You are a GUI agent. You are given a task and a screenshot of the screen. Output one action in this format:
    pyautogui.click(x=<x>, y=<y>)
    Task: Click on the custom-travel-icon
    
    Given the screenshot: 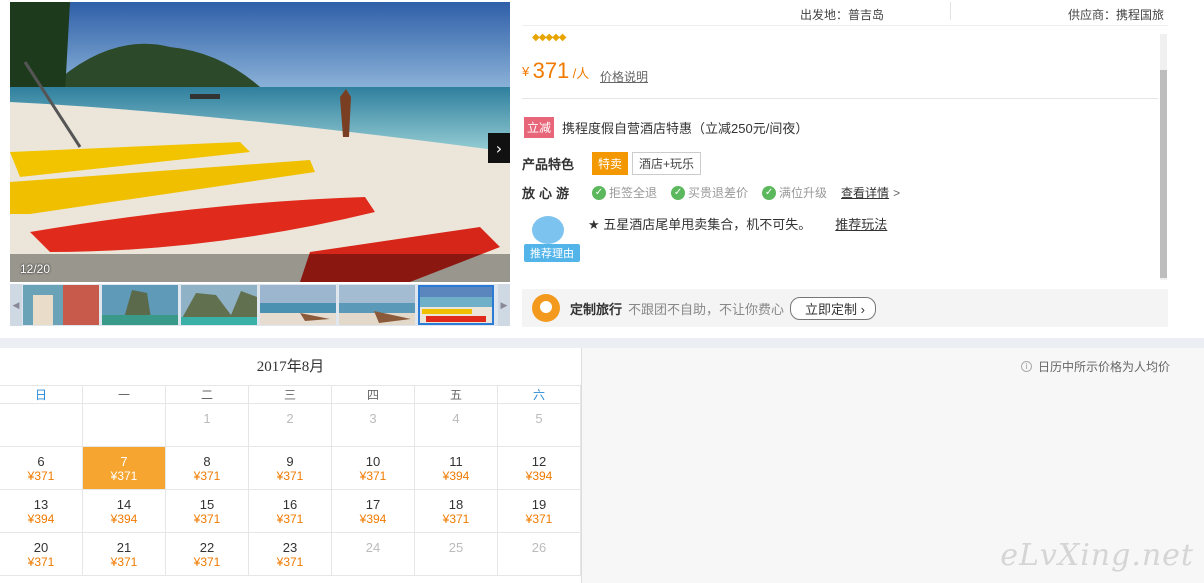 What is the action you would take?
    pyautogui.click(x=546, y=308)
    